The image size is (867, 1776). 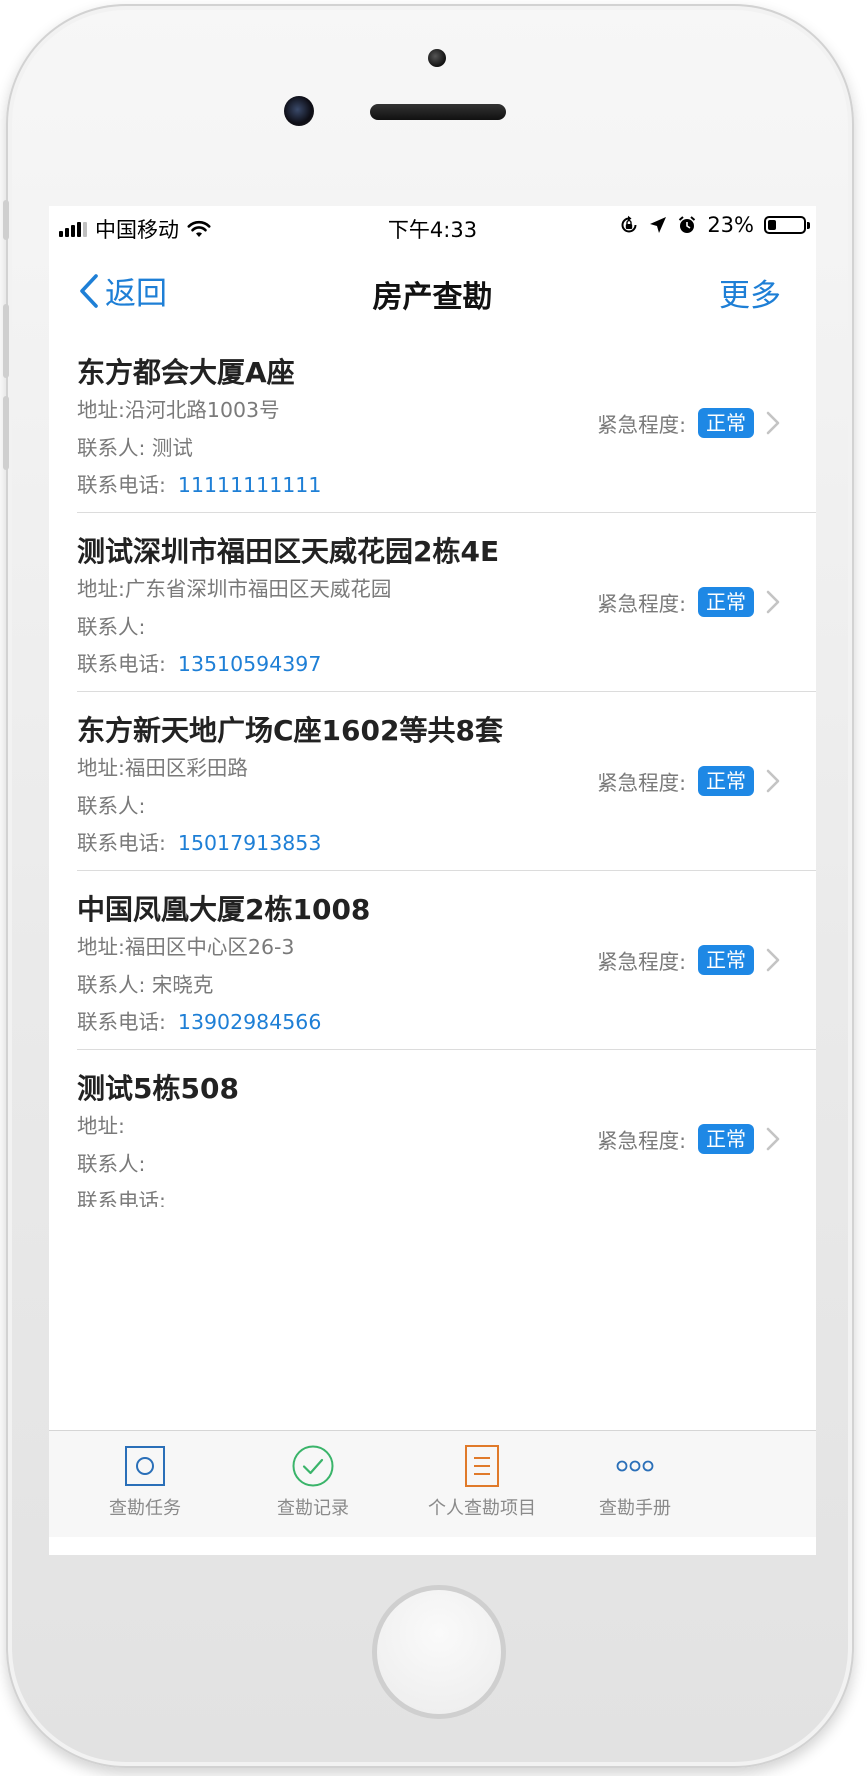 I want to click on phone-row: 联系电话:, so click(x=127, y=1195).